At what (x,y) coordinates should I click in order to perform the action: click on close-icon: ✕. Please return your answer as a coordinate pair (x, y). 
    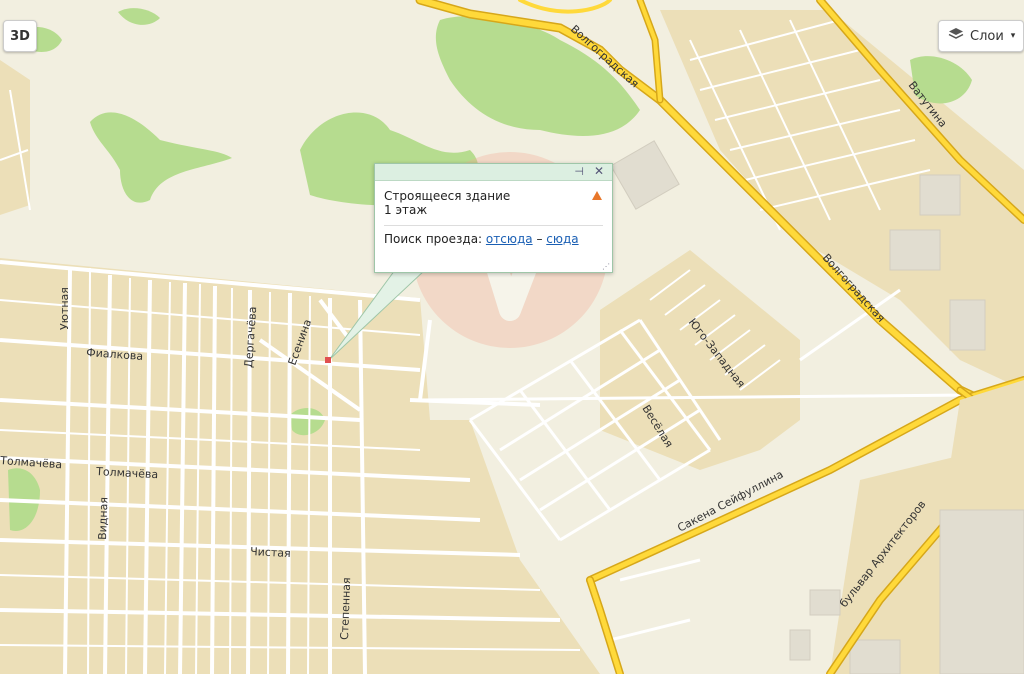
    Looking at the image, I should click on (599, 171).